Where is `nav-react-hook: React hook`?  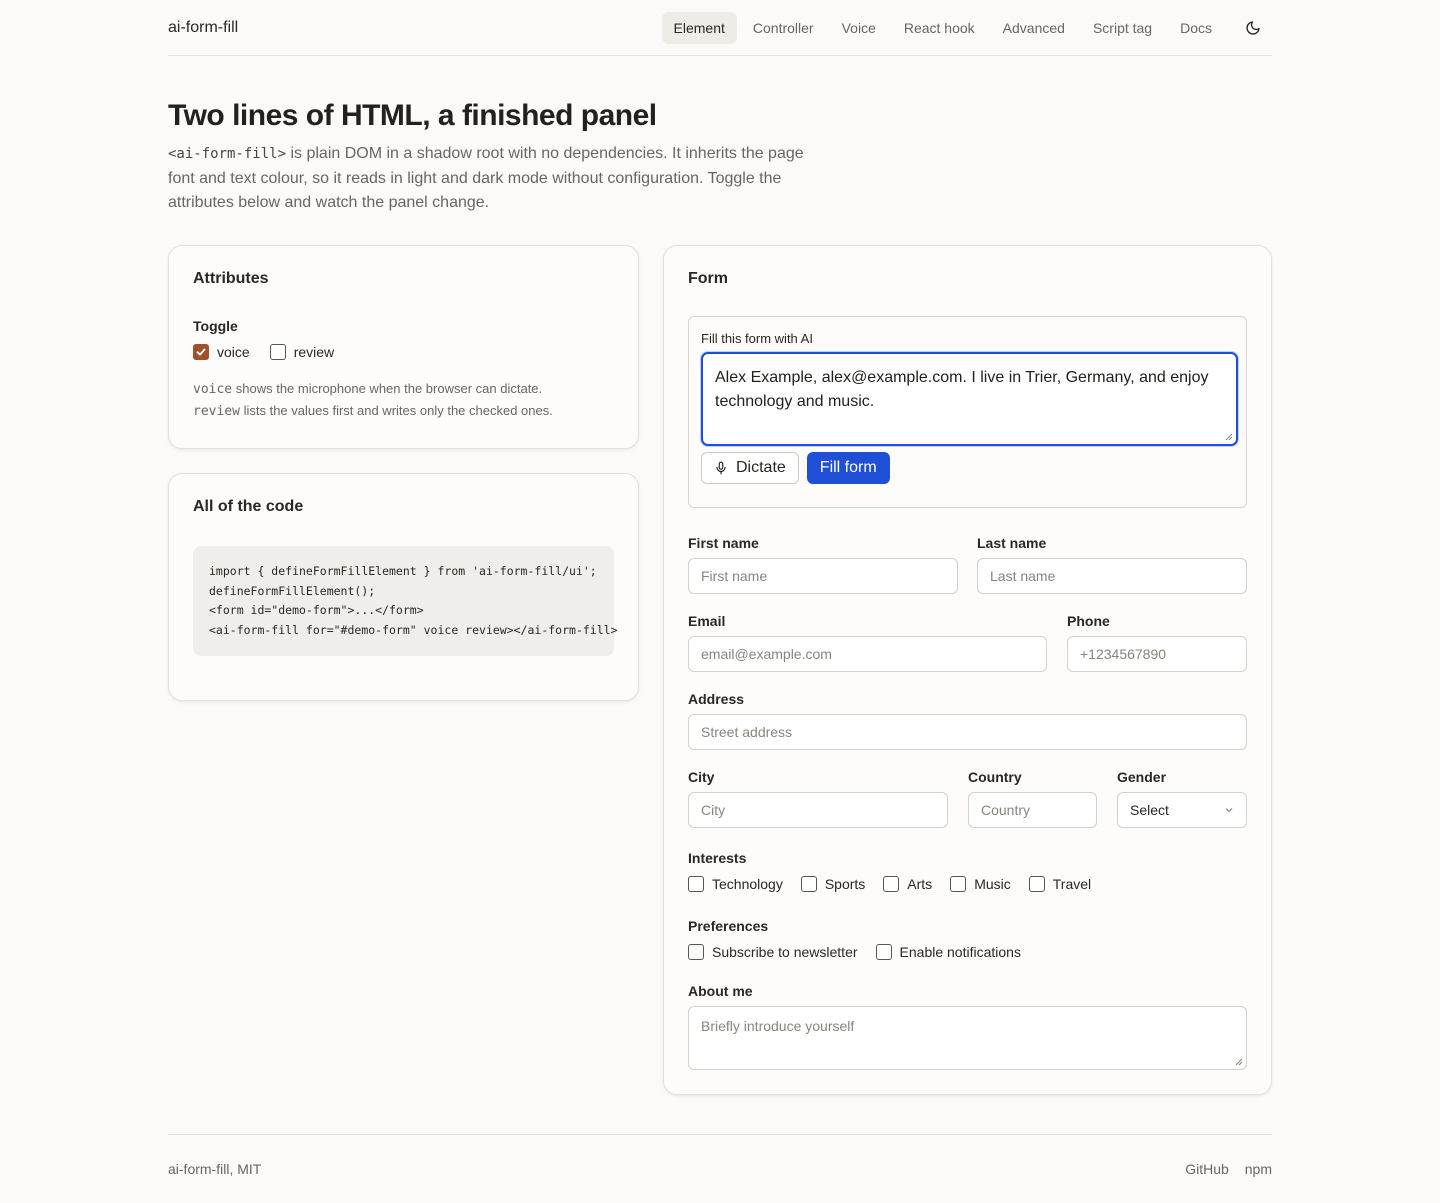
nav-react-hook: React hook is located at coordinates (939, 28).